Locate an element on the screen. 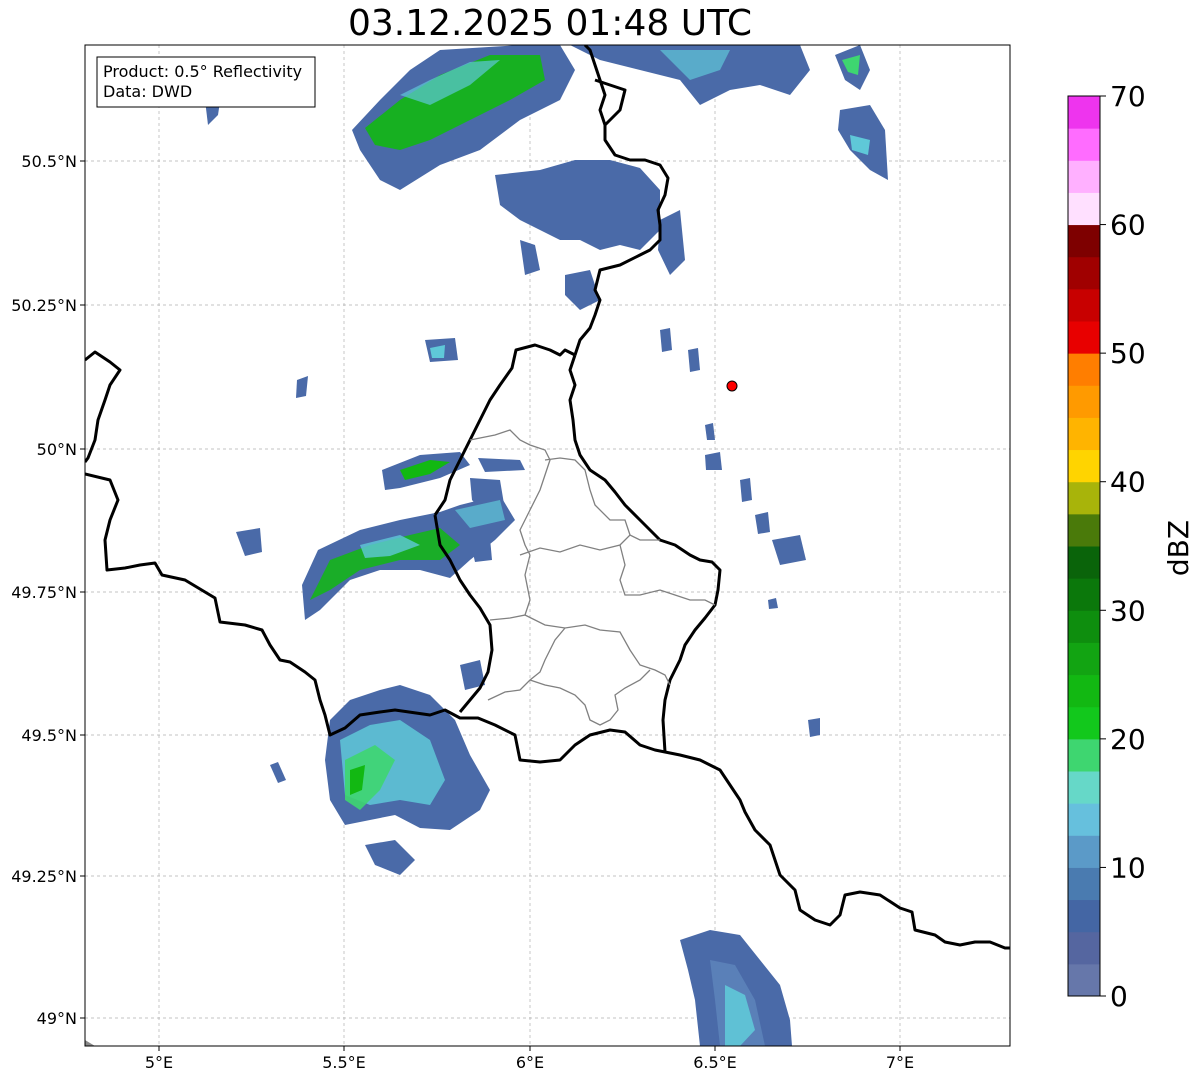 The image size is (1202, 1081). colorbar-tick-label: 0 is located at coordinates (1119, 996).